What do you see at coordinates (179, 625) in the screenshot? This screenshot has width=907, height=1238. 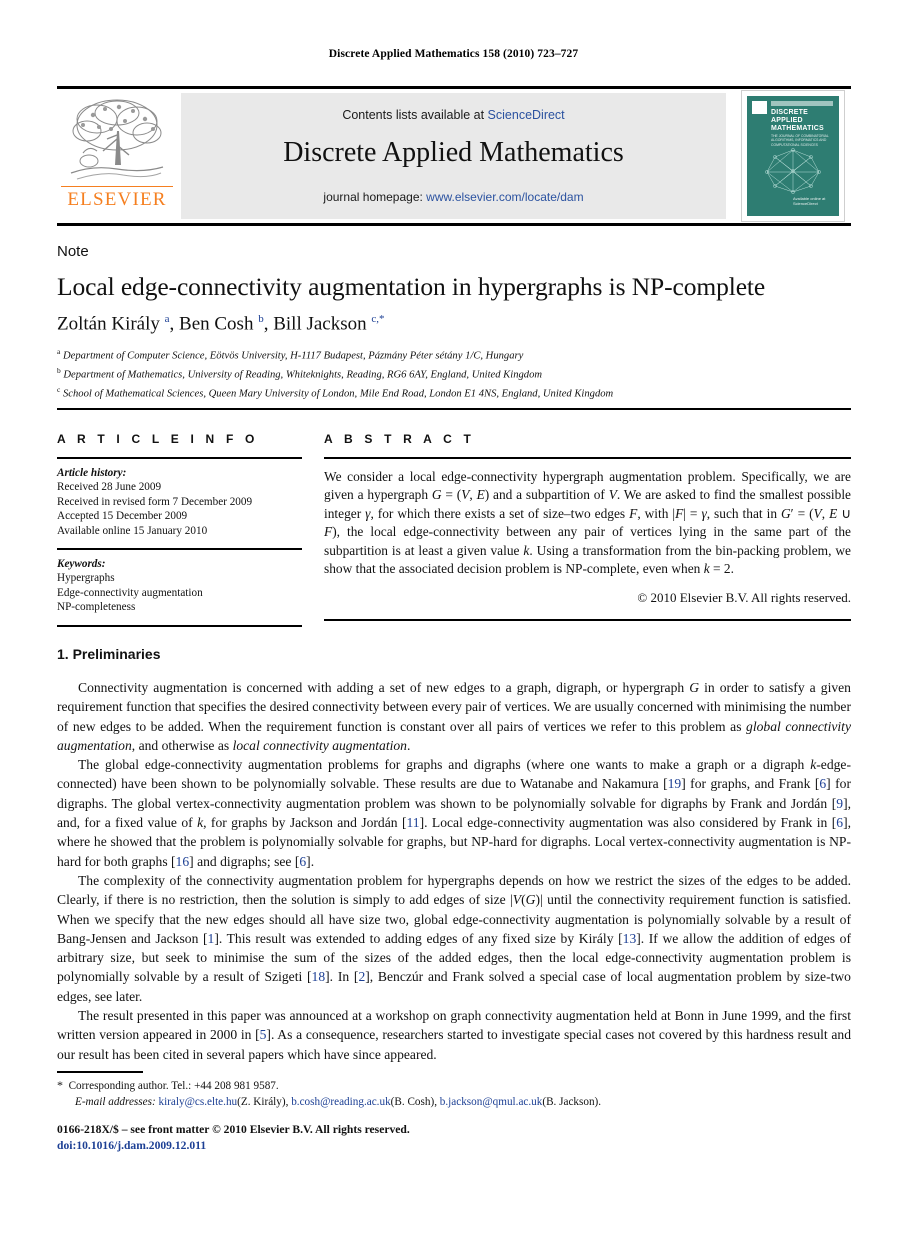 I see `keywords-bottom-rule` at bounding box center [179, 625].